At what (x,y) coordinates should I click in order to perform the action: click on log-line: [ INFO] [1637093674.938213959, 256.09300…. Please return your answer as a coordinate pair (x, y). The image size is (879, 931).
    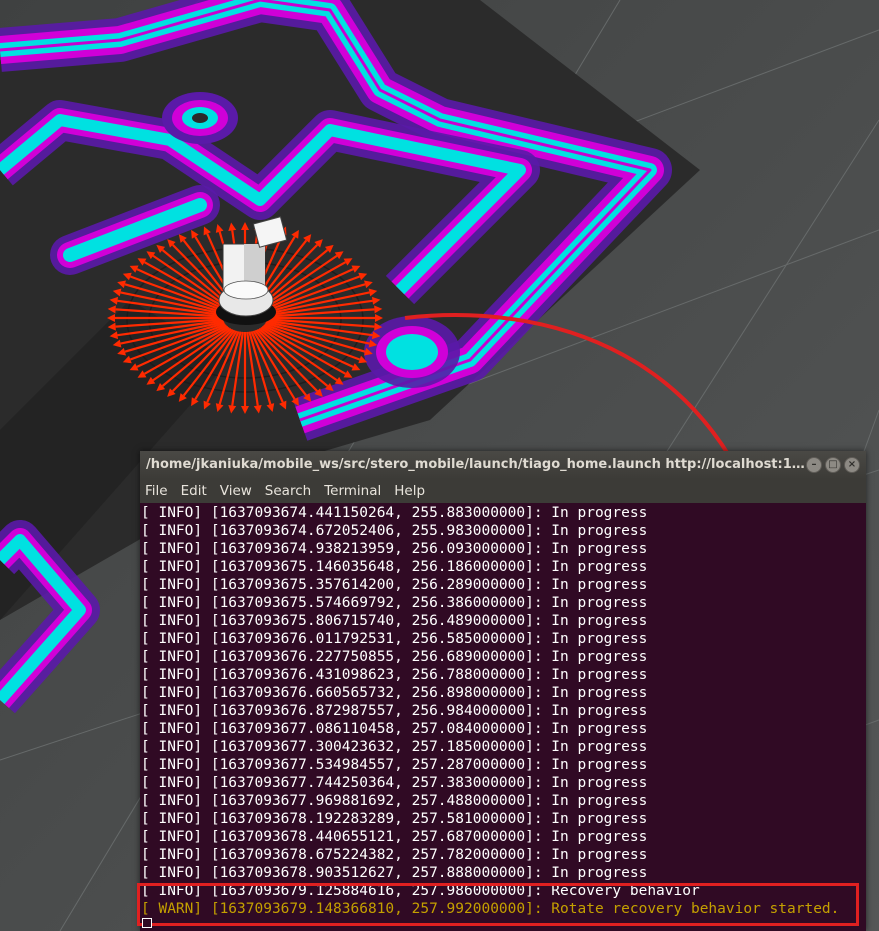
    Looking at the image, I should click on (394, 549).